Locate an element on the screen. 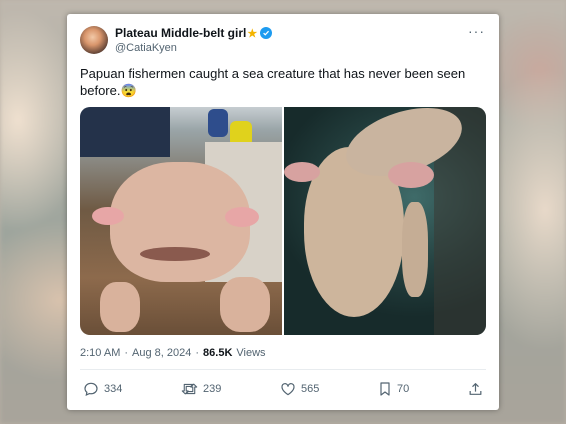 The height and width of the screenshot is (424, 566). creature-mouth is located at coordinates (175, 254).